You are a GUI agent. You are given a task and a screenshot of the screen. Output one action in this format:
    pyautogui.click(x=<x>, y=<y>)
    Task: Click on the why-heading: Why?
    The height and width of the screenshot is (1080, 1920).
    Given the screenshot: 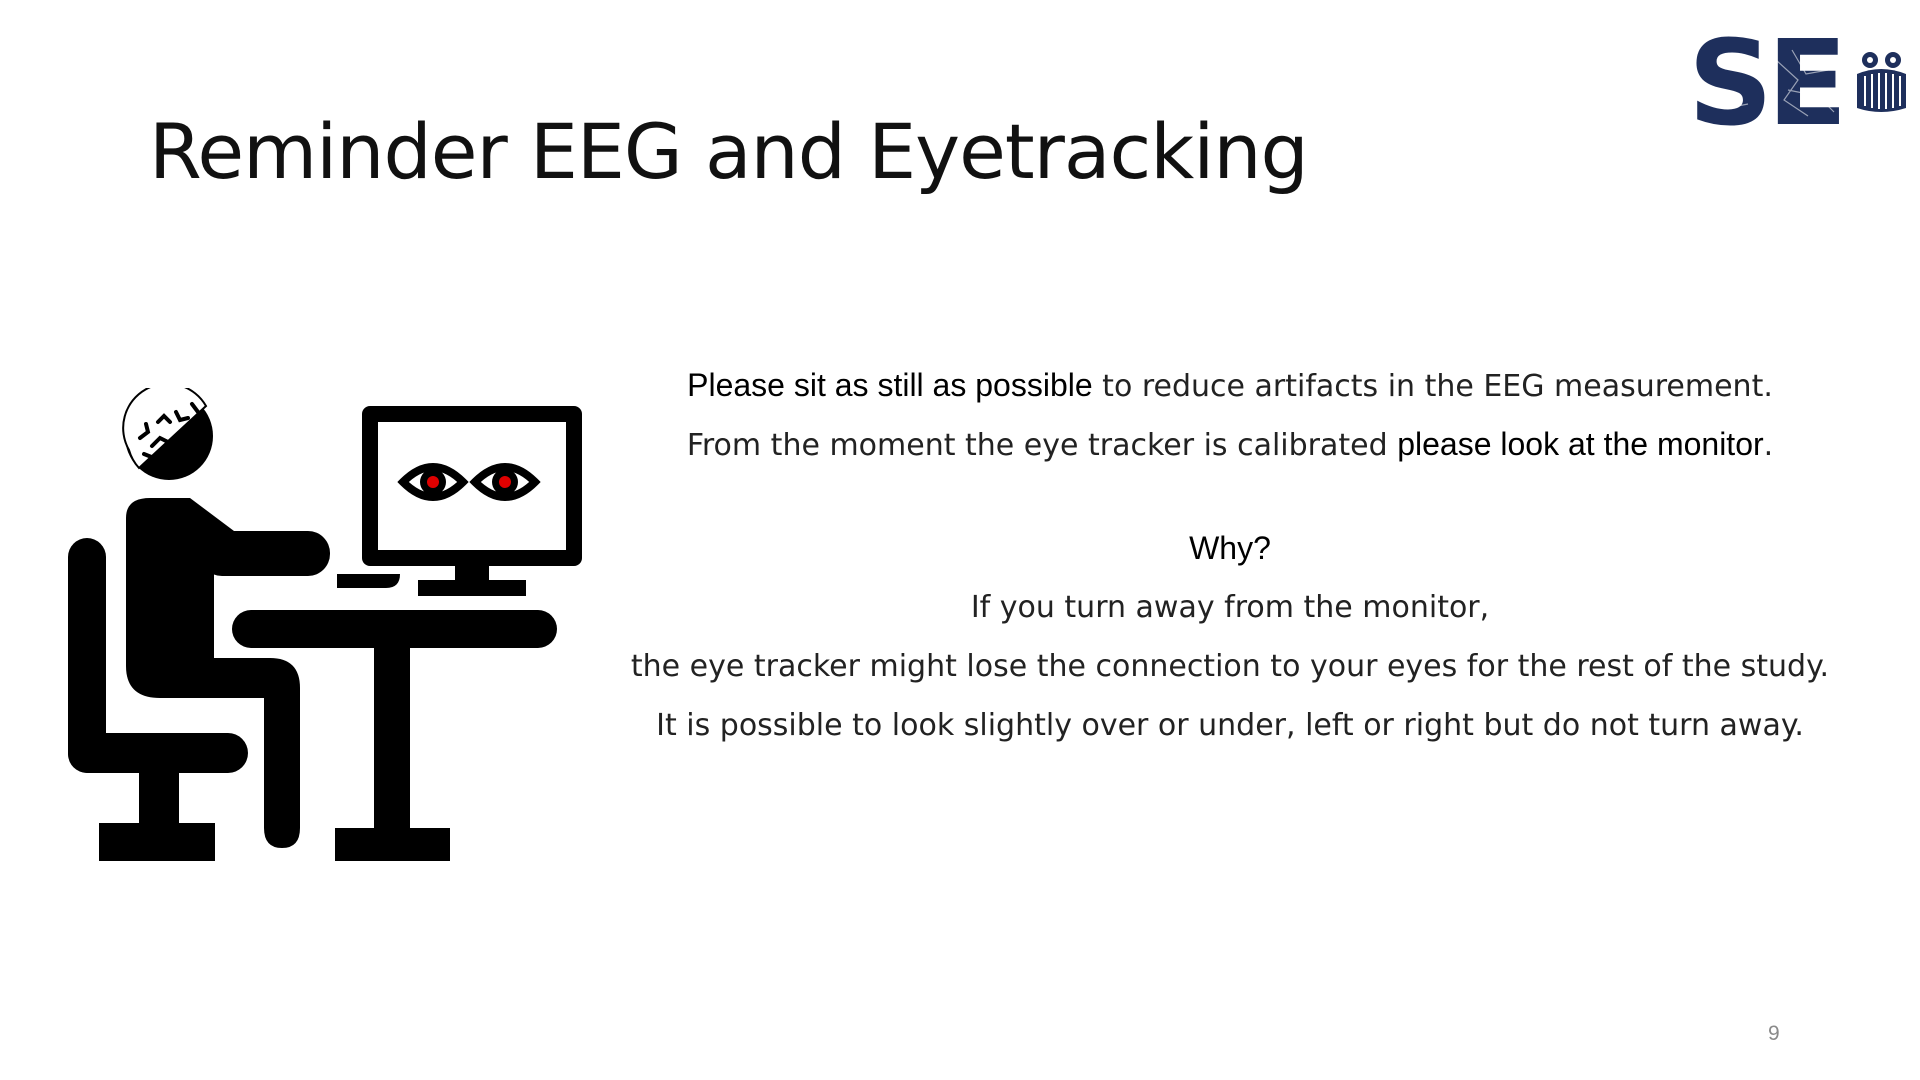 What is the action you would take?
    pyautogui.click(x=1230, y=548)
    